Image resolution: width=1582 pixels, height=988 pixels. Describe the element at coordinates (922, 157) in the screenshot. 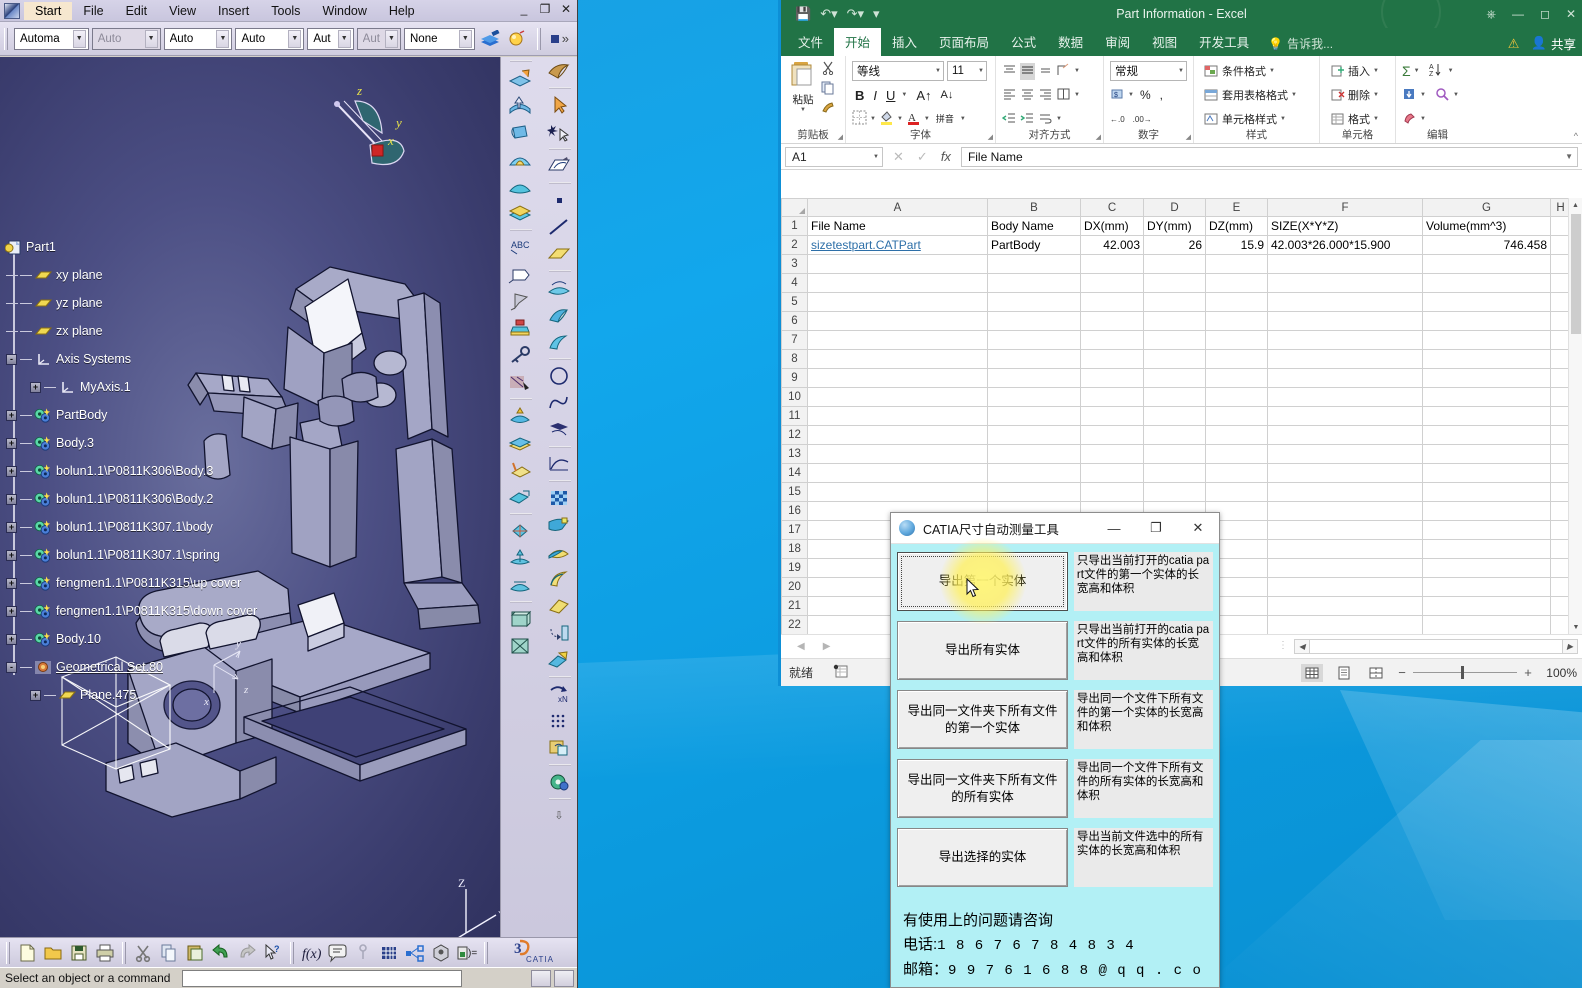

I see `formula-bar-buttons: ✕ ✓ fx` at that location.